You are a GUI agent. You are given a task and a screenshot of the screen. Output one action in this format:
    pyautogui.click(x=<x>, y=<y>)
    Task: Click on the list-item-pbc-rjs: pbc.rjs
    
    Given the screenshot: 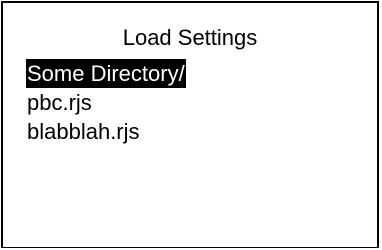 What is the action you would take?
    pyautogui.click(x=106, y=102)
    